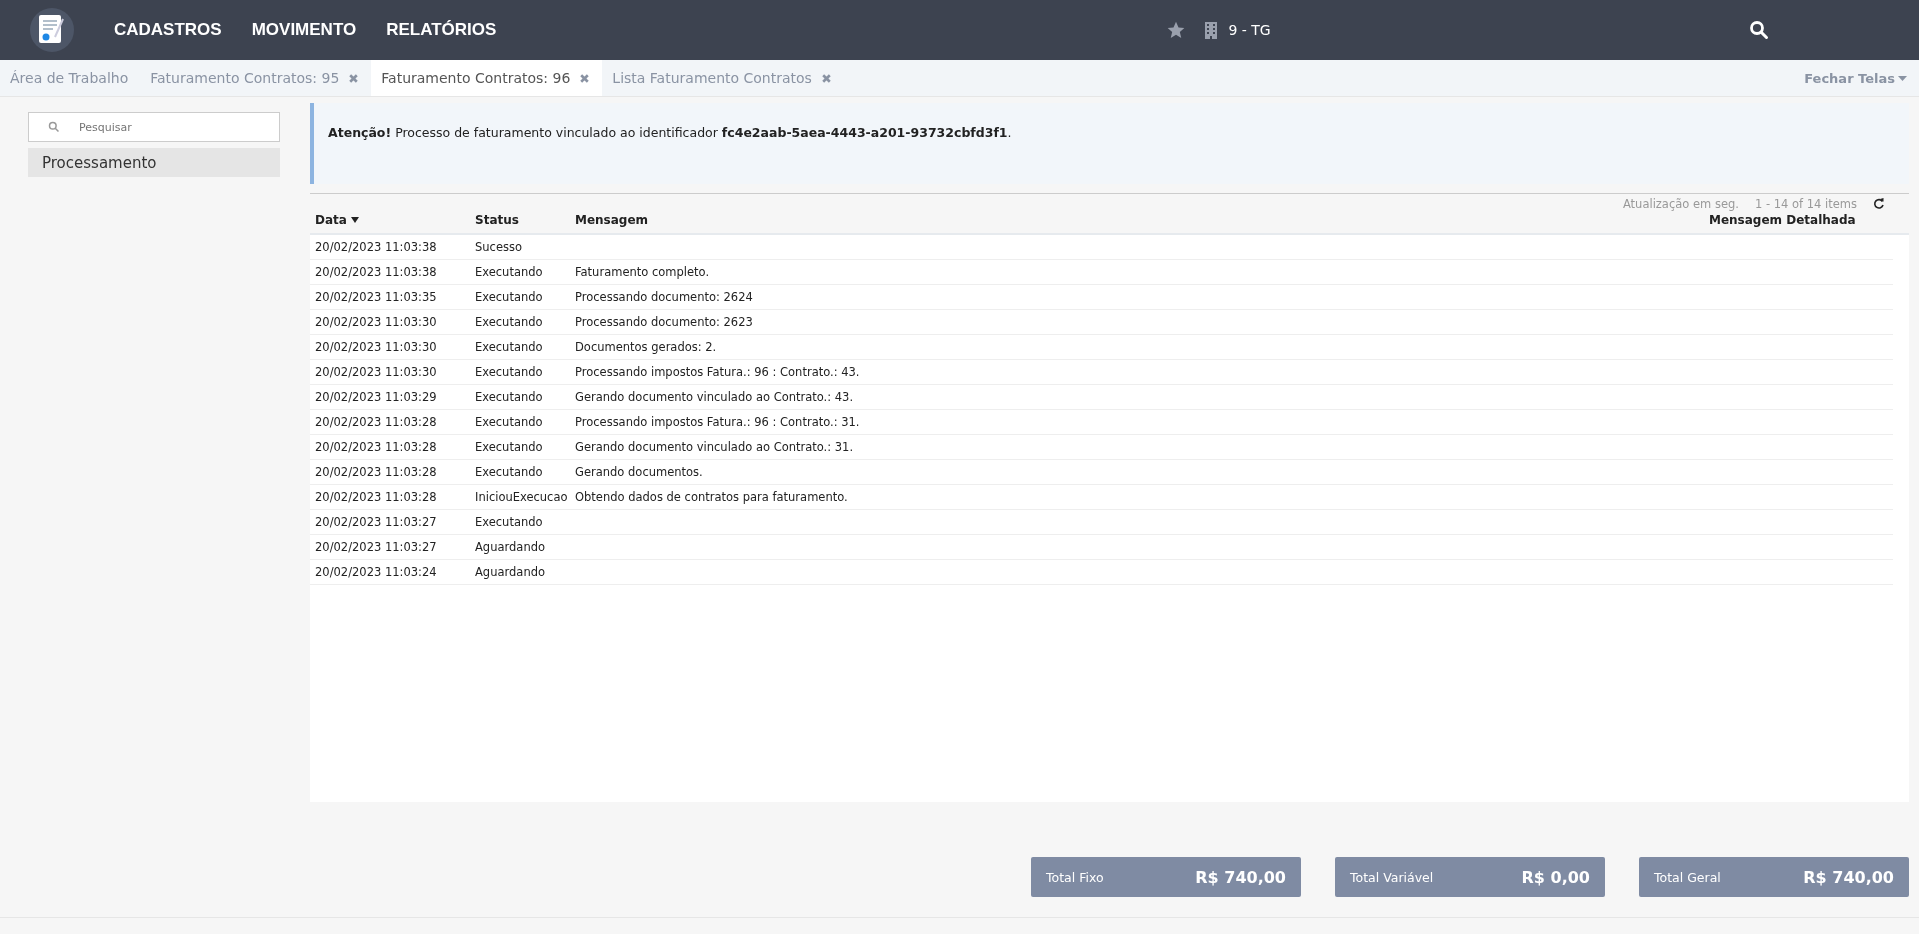 Image resolution: width=1919 pixels, height=934 pixels. What do you see at coordinates (1809, 220) in the screenshot?
I see `column-header: Mensagem Detalhada` at bounding box center [1809, 220].